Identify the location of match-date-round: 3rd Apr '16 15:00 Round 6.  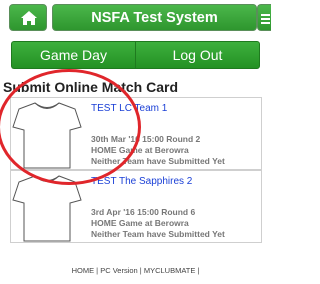
(143, 212).